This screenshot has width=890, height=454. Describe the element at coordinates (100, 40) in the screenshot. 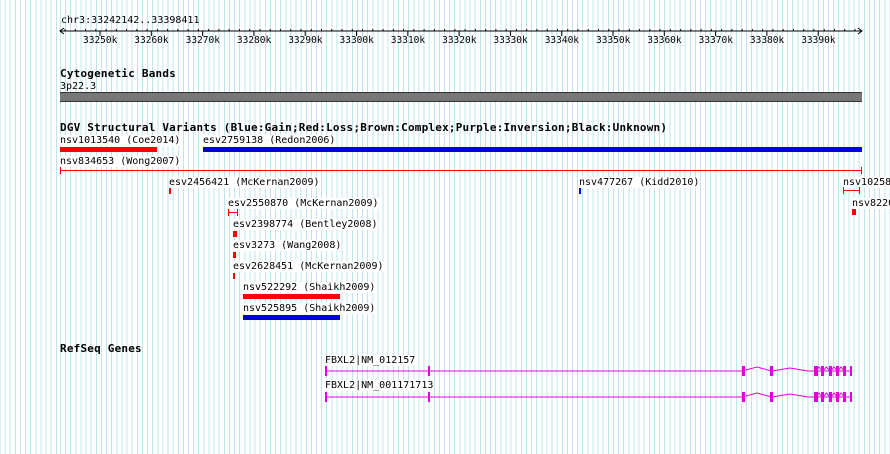

I see `ruler-tick-label: 33250k` at that location.